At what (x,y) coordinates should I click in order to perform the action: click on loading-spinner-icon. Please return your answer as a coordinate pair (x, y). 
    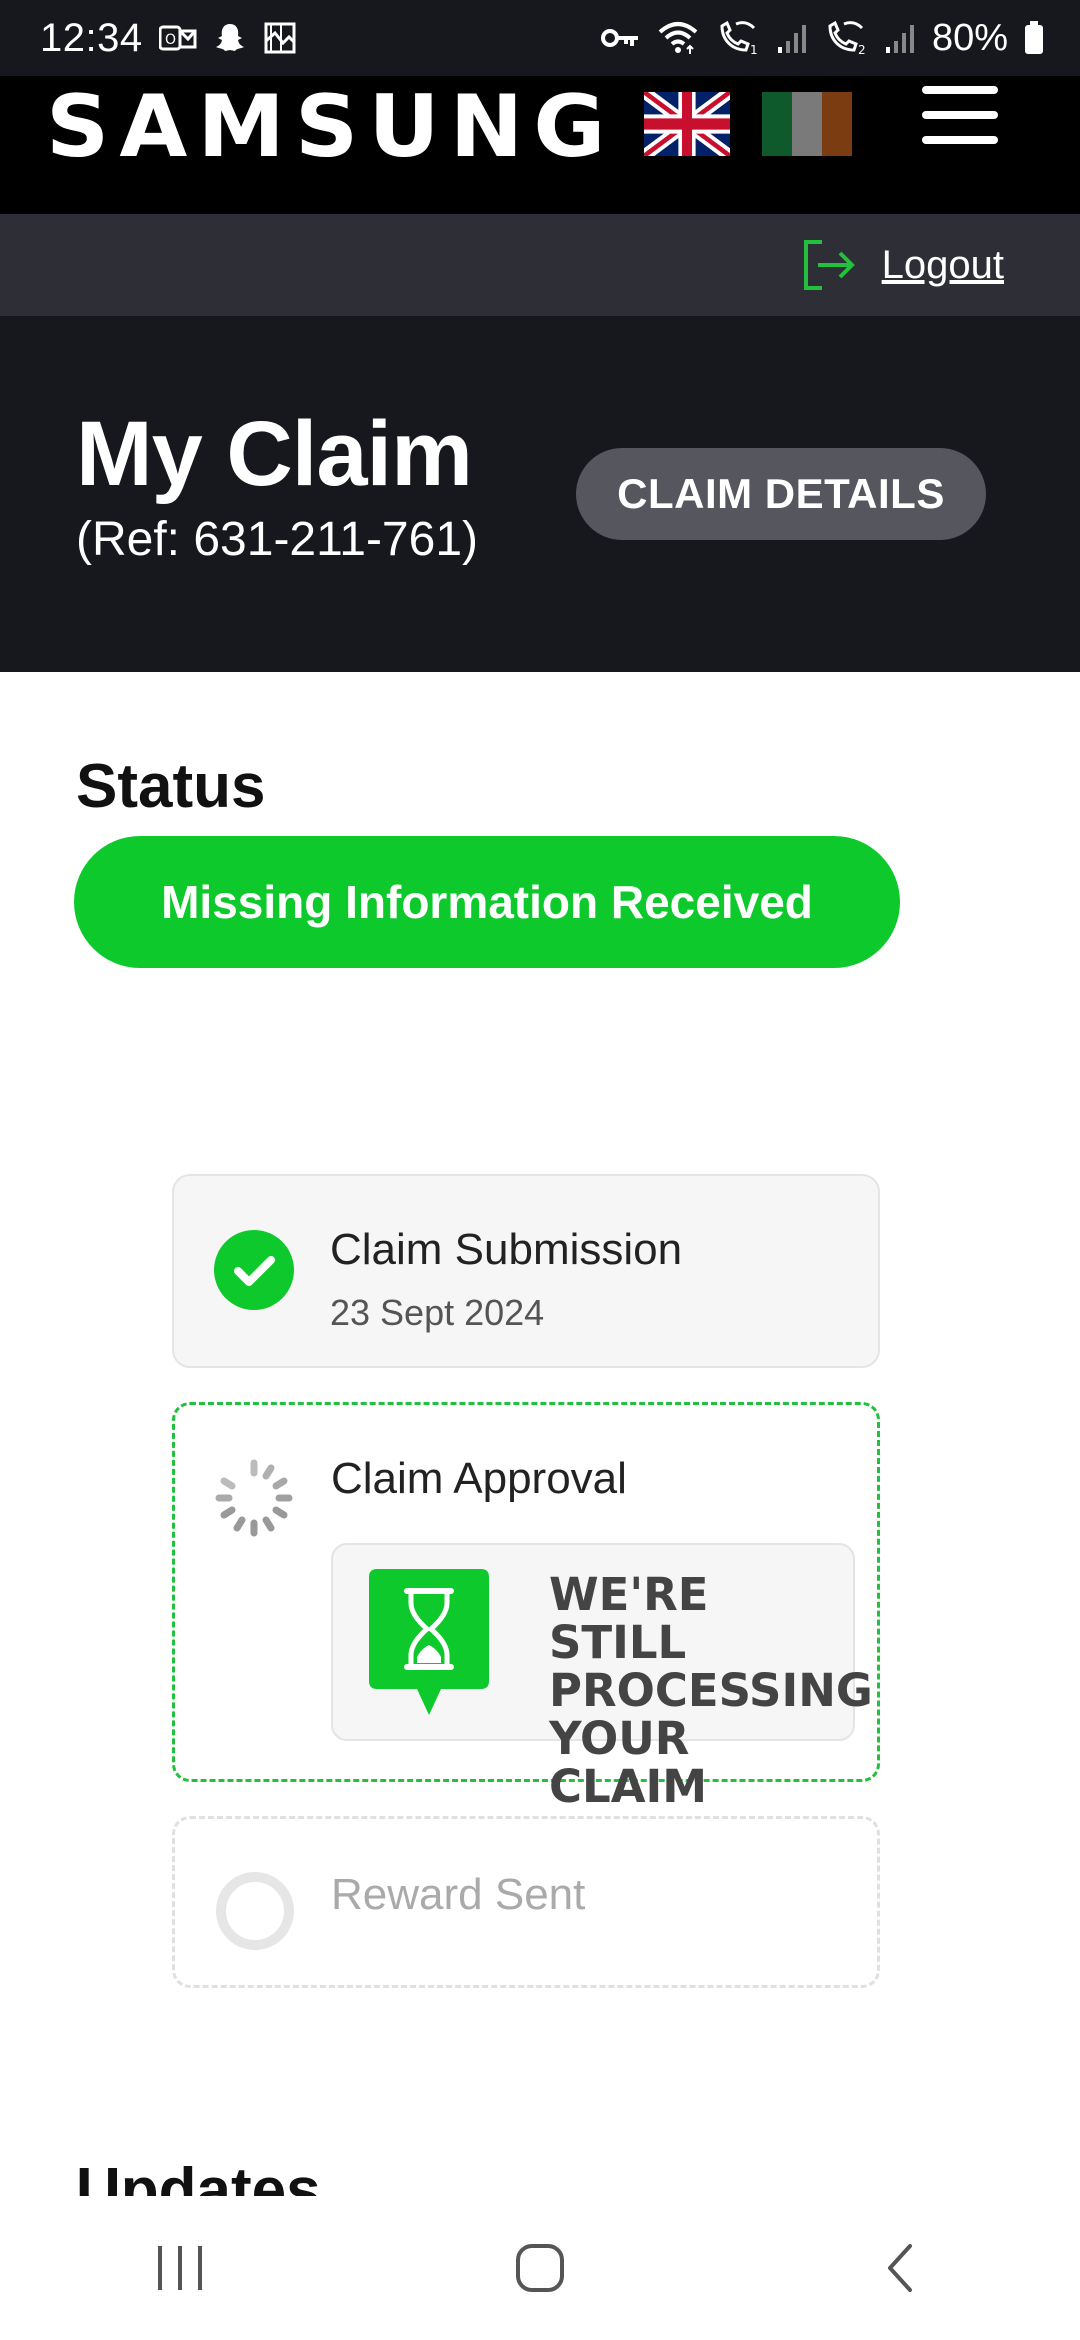
    Looking at the image, I should click on (254, 1498).